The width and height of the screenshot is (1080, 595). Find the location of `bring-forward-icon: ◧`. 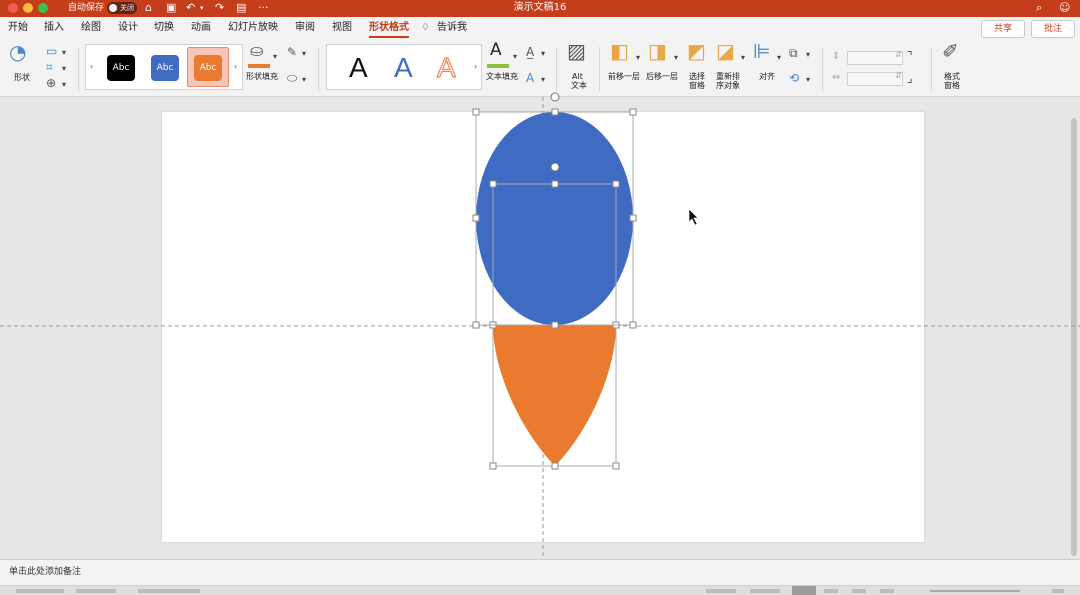

bring-forward-icon: ◧ is located at coordinates (619, 51).